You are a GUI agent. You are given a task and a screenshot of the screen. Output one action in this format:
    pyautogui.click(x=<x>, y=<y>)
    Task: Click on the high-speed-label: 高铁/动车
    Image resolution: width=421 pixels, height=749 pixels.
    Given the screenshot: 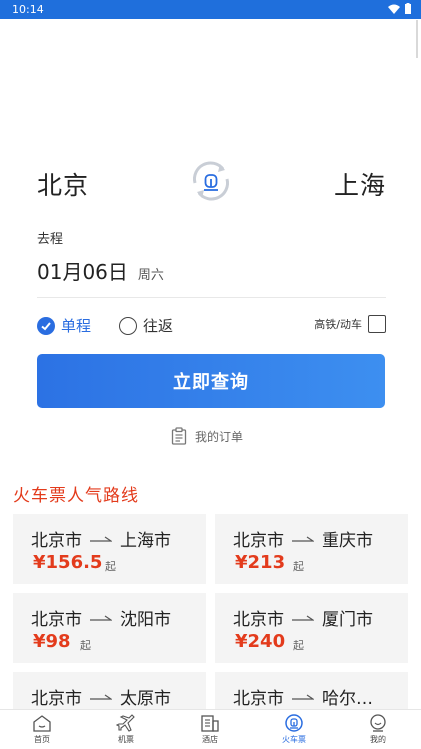 What is the action you would take?
    pyautogui.click(x=338, y=324)
    